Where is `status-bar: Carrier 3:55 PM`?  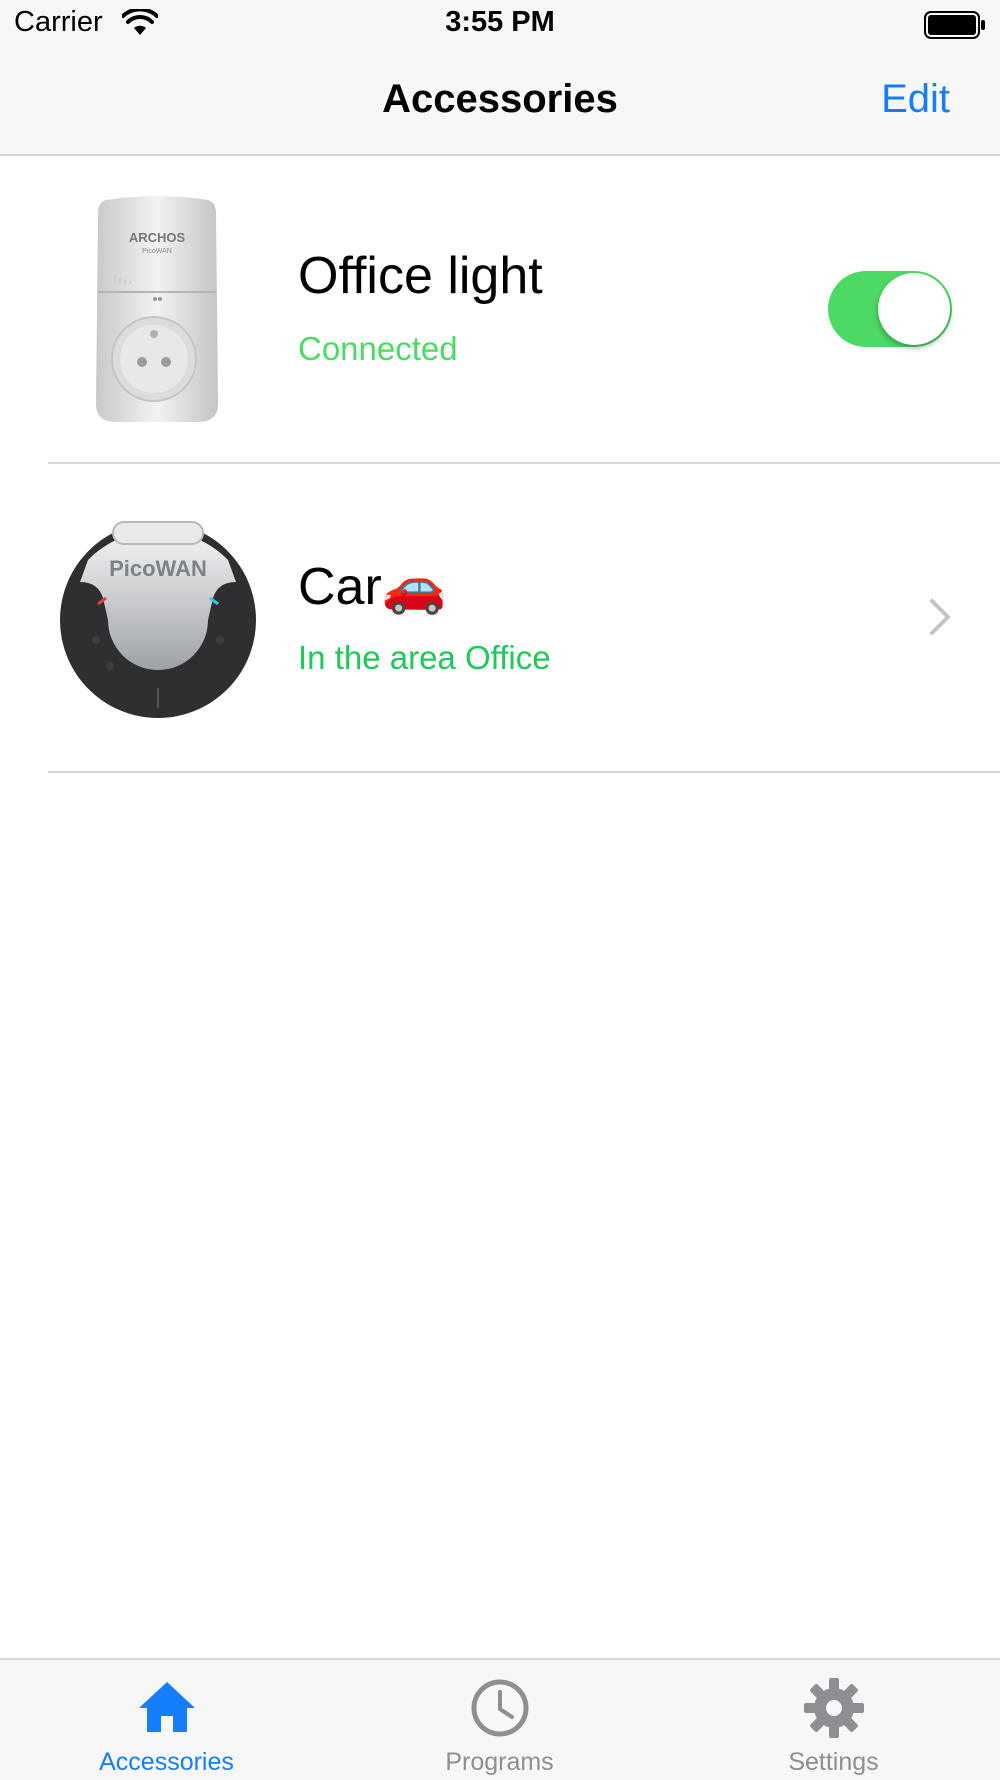 status-bar: Carrier 3:55 PM is located at coordinates (500, 25).